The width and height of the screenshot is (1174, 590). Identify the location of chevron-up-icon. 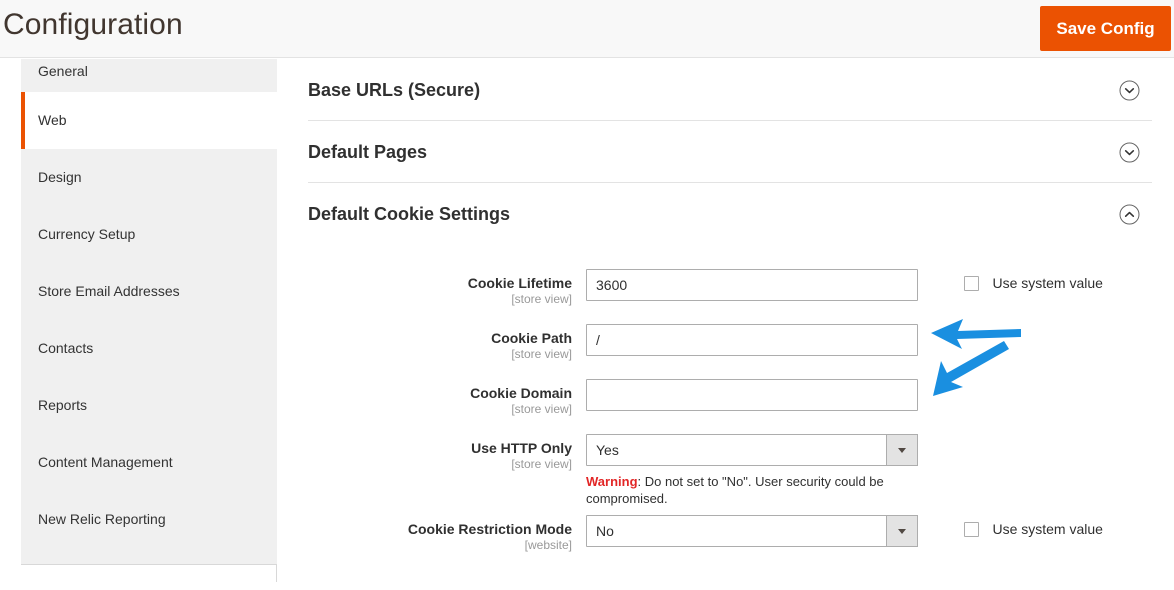
(1129, 214).